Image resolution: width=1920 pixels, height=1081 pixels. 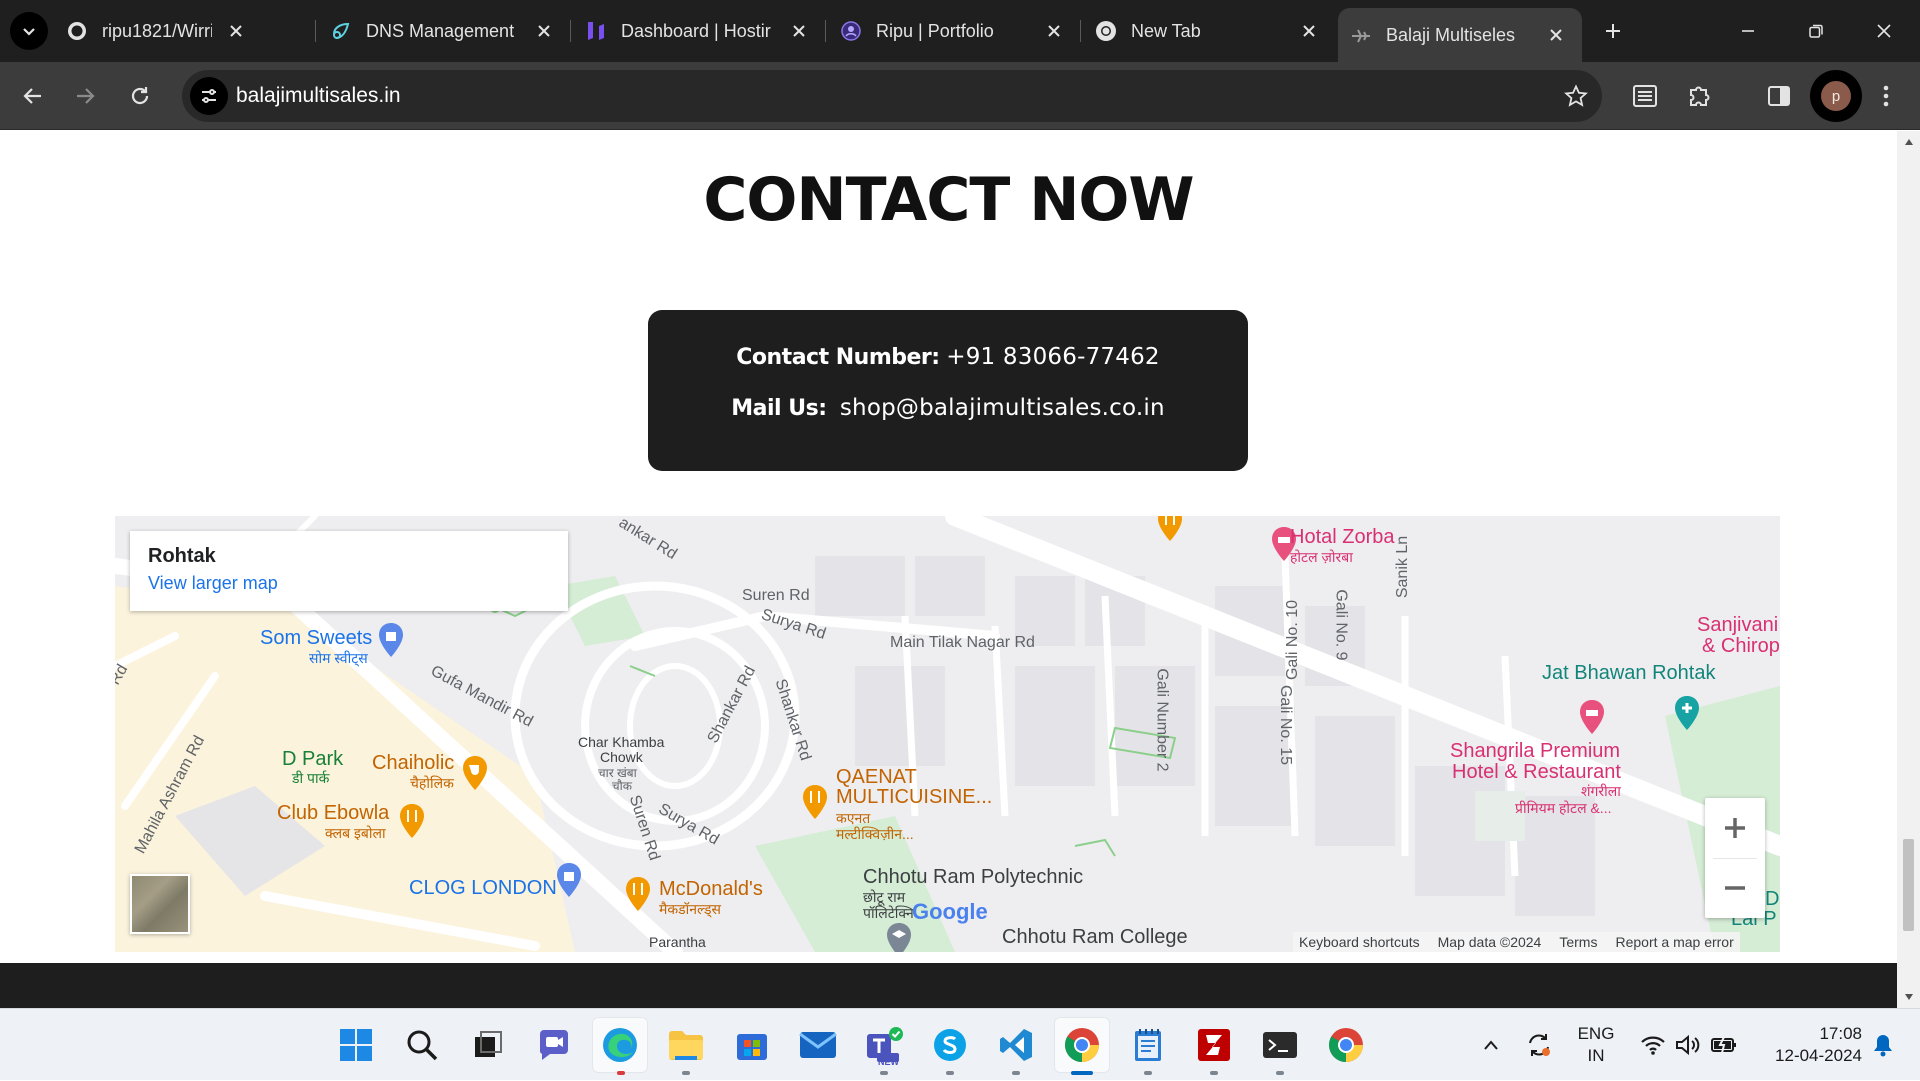 What do you see at coordinates (1578, 942) in the screenshot?
I see `terms-link: Terms` at bounding box center [1578, 942].